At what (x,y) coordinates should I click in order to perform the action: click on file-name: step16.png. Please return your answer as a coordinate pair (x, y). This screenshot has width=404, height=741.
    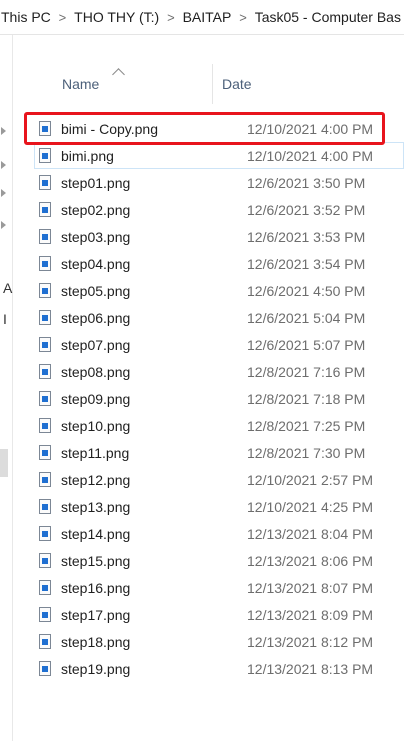
    Looking at the image, I should click on (96, 587).